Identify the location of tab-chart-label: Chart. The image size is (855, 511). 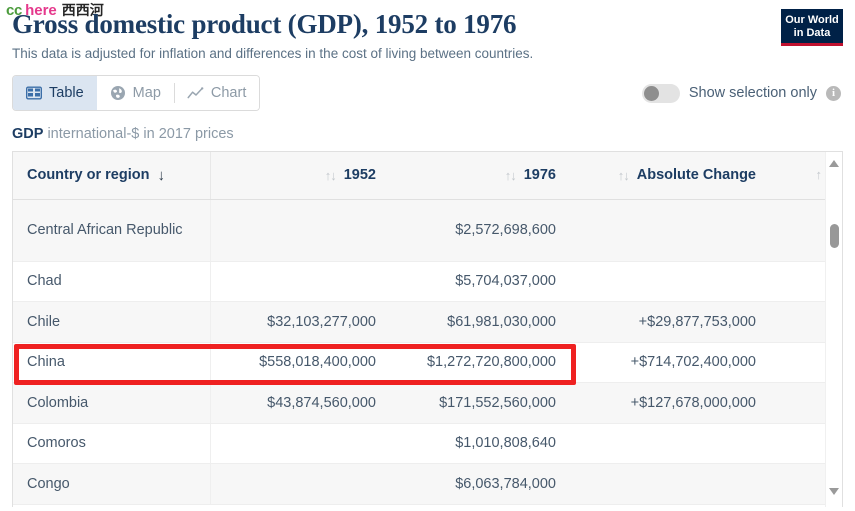
(228, 93).